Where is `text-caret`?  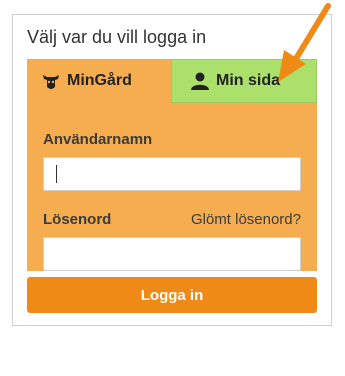
text-caret is located at coordinates (56, 174).